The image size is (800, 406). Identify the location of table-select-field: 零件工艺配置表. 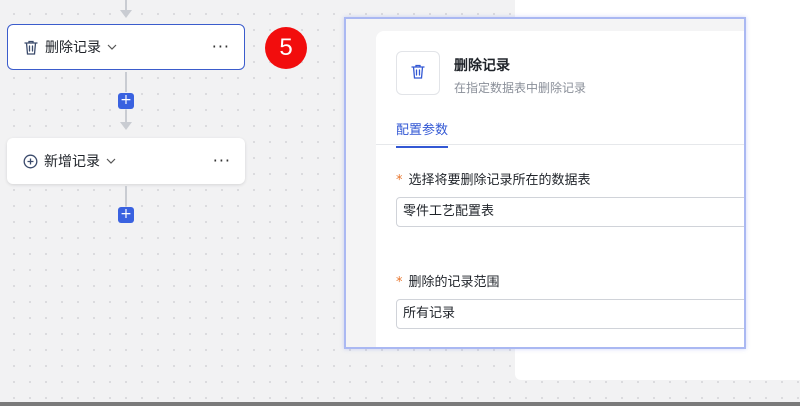
(570, 212).